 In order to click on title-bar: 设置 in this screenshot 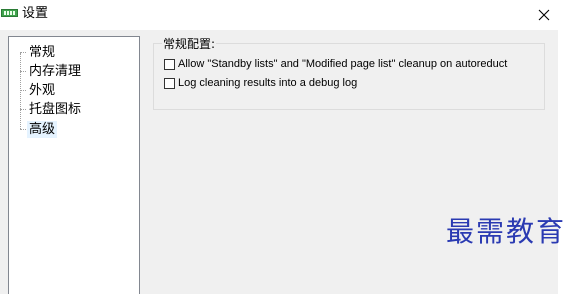, I will do `click(283, 15)`.